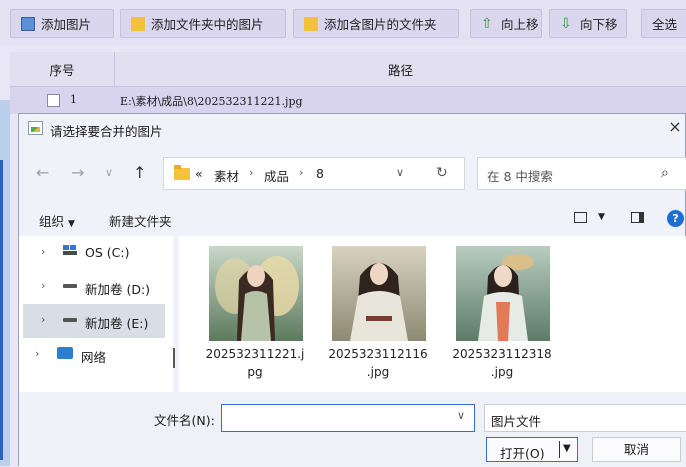 This screenshot has width=686, height=467. Describe the element at coordinates (380, 24) in the screenshot. I see `add-image-folder-label: 添加含图片的文件夹` at that location.